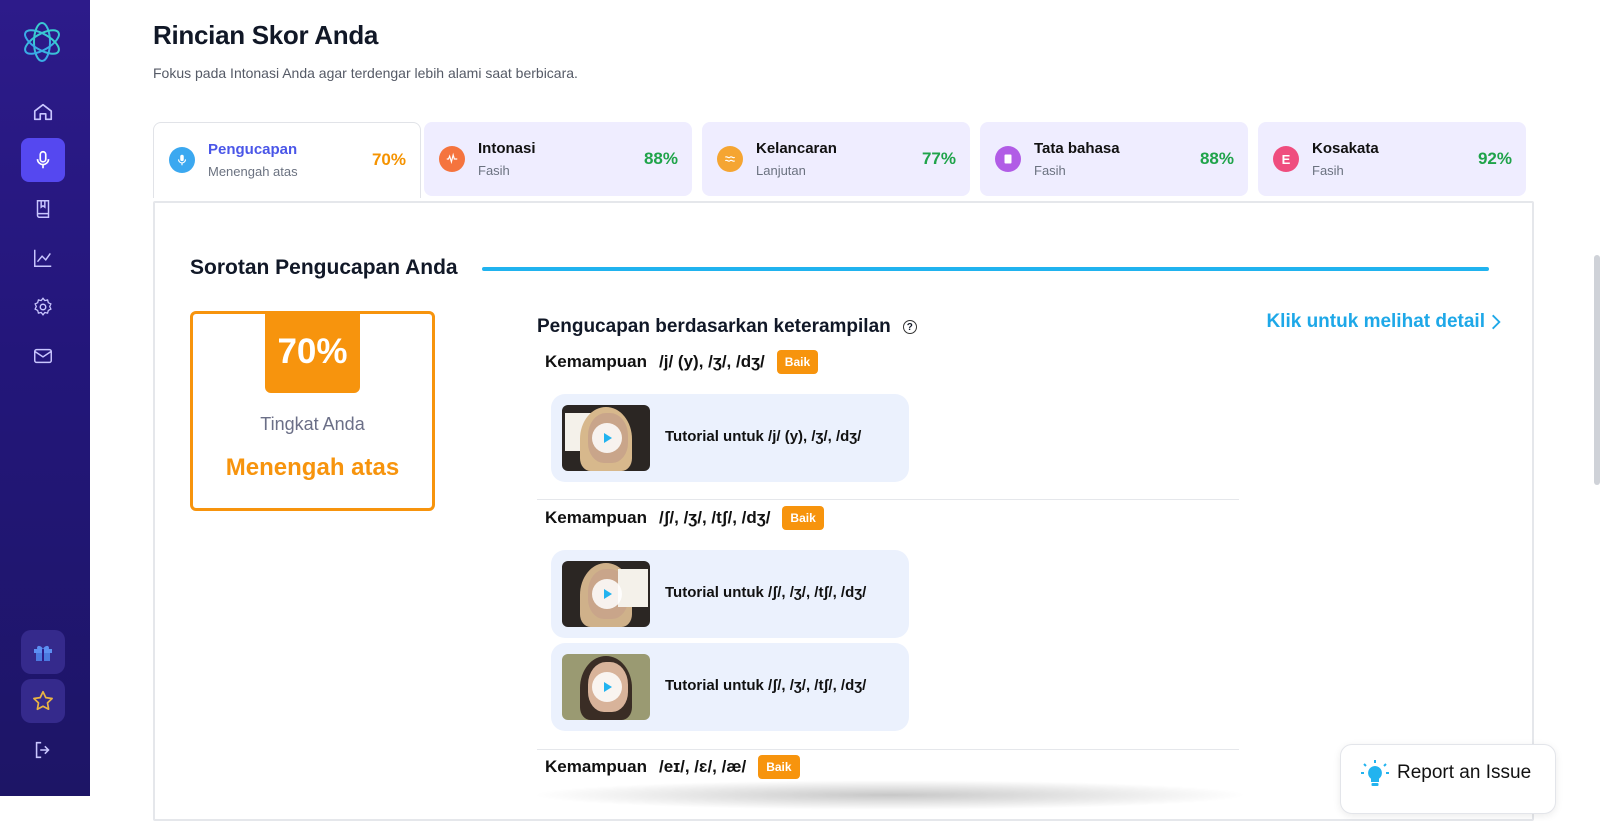  What do you see at coordinates (507, 148) in the screenshot?
I see `tab-name: Intonasi` at bounding box center [507, 148].